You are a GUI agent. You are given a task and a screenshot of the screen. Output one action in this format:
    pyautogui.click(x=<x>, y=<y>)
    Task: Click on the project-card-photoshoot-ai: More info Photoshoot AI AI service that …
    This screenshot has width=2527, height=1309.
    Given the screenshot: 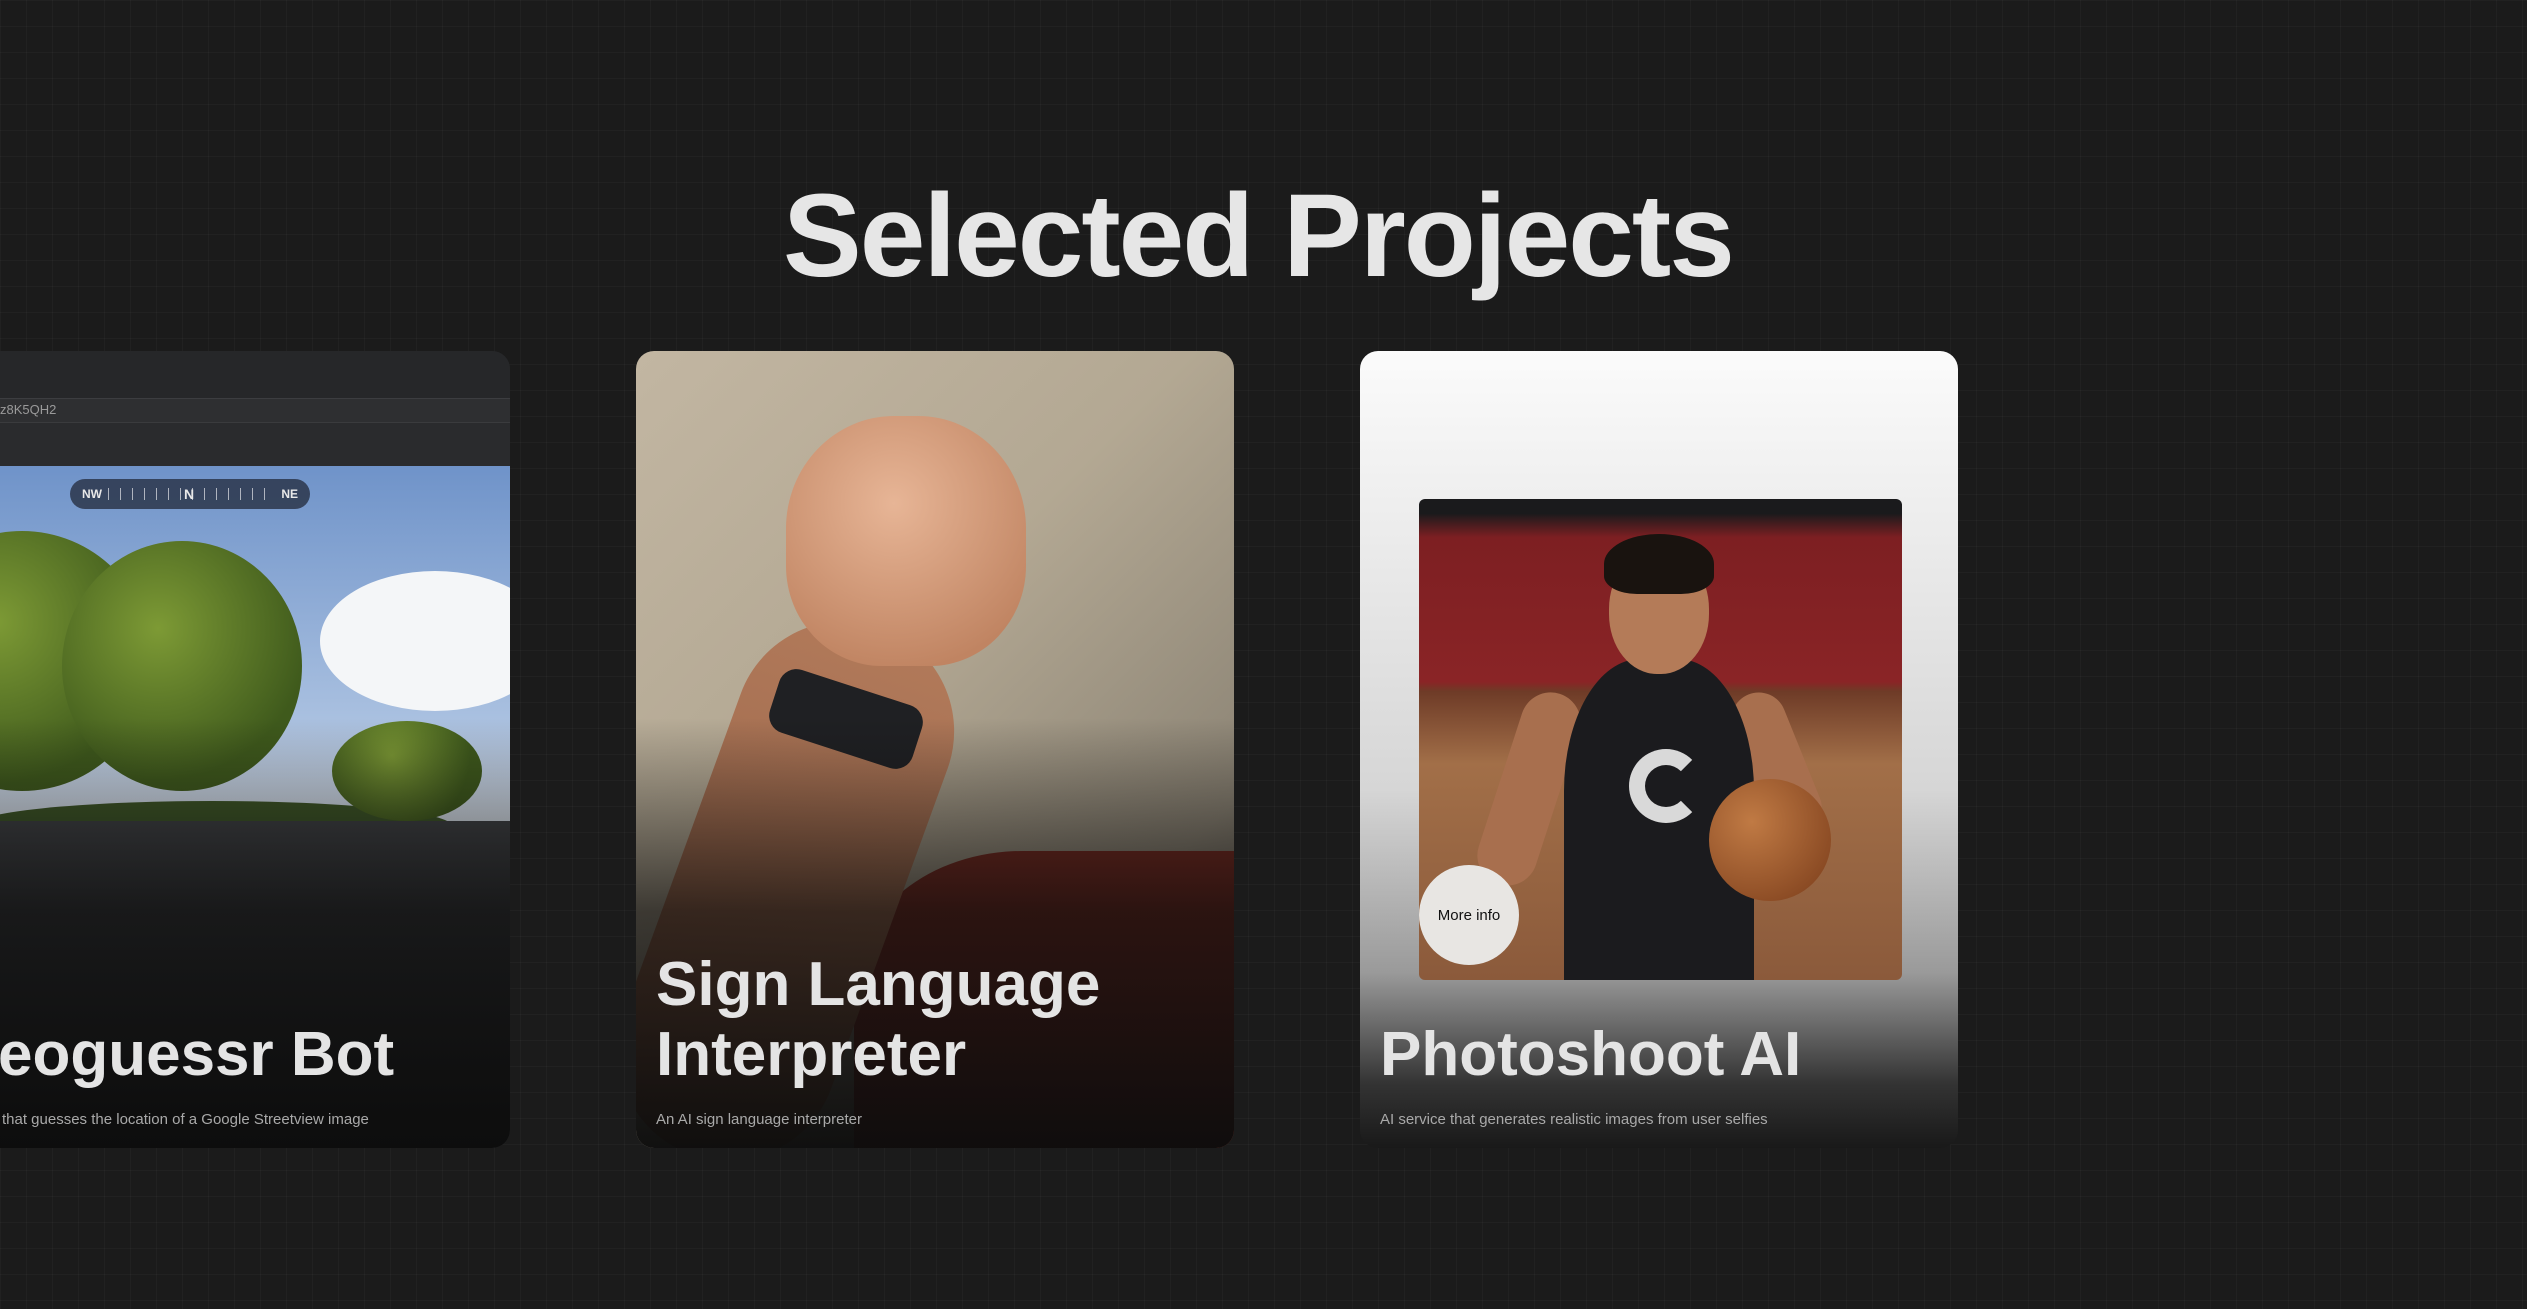 What is the action you would take?
    pyautogui.click(x=1659, y=749)
    